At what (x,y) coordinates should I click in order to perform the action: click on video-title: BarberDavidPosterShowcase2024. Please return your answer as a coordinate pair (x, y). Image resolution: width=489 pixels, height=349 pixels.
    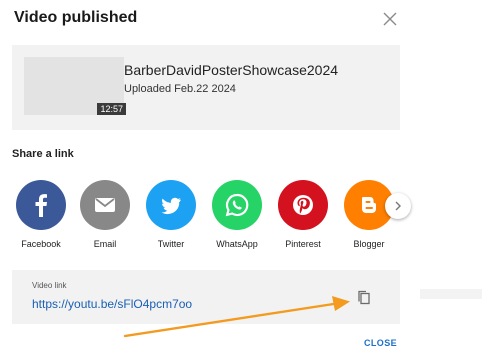
    Looking at the image, I should click on (231, 70).